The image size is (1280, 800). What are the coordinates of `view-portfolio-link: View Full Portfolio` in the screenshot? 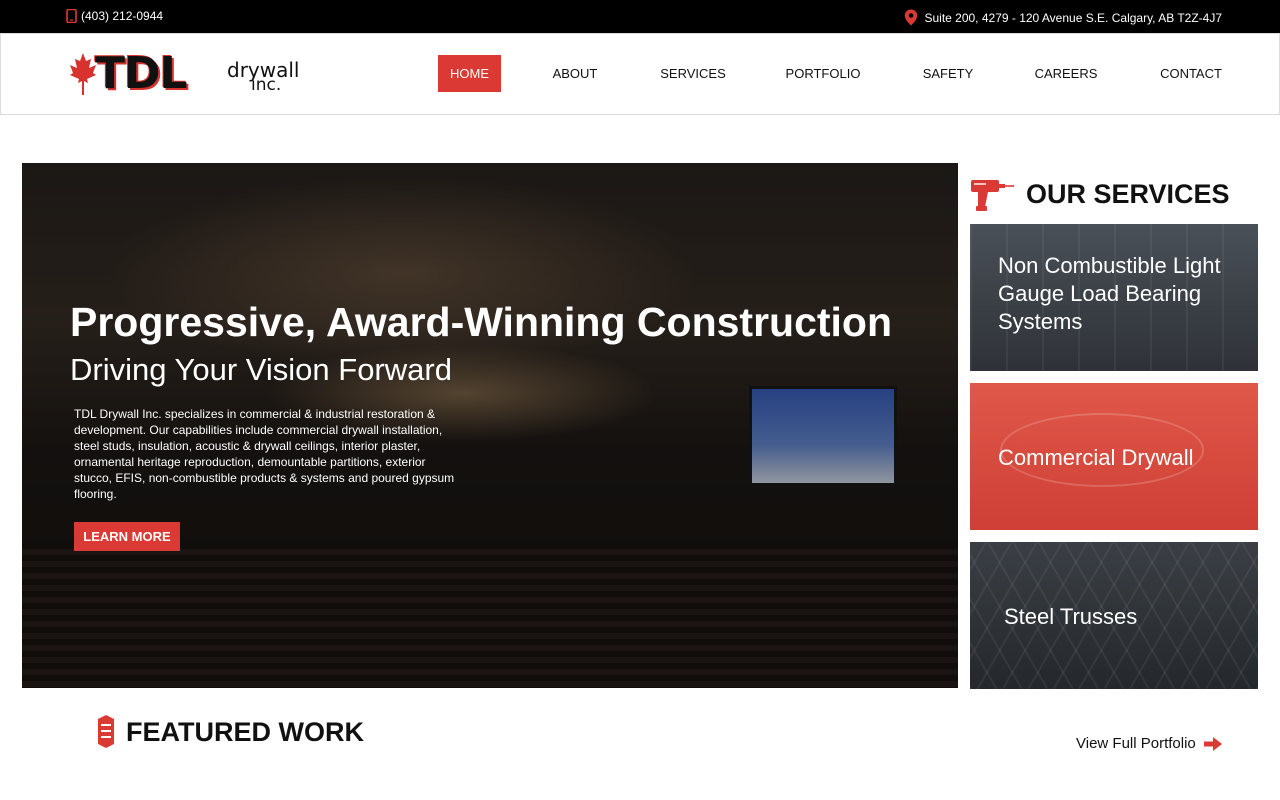 It's located at (1149, 743).